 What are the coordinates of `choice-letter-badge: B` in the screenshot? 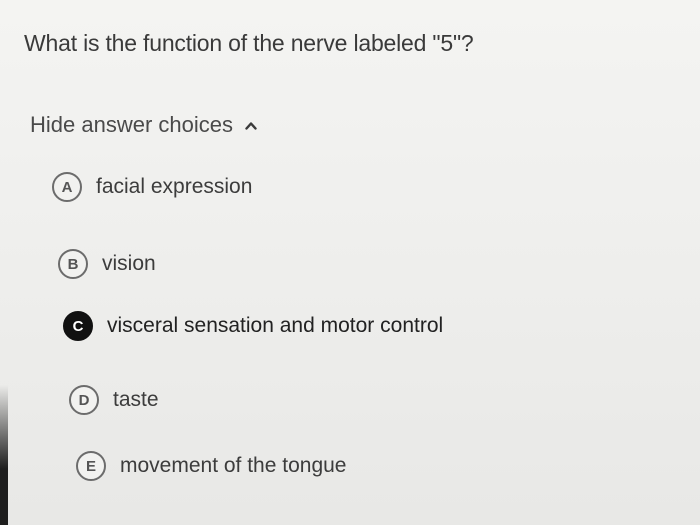 It's located at (73, 264).